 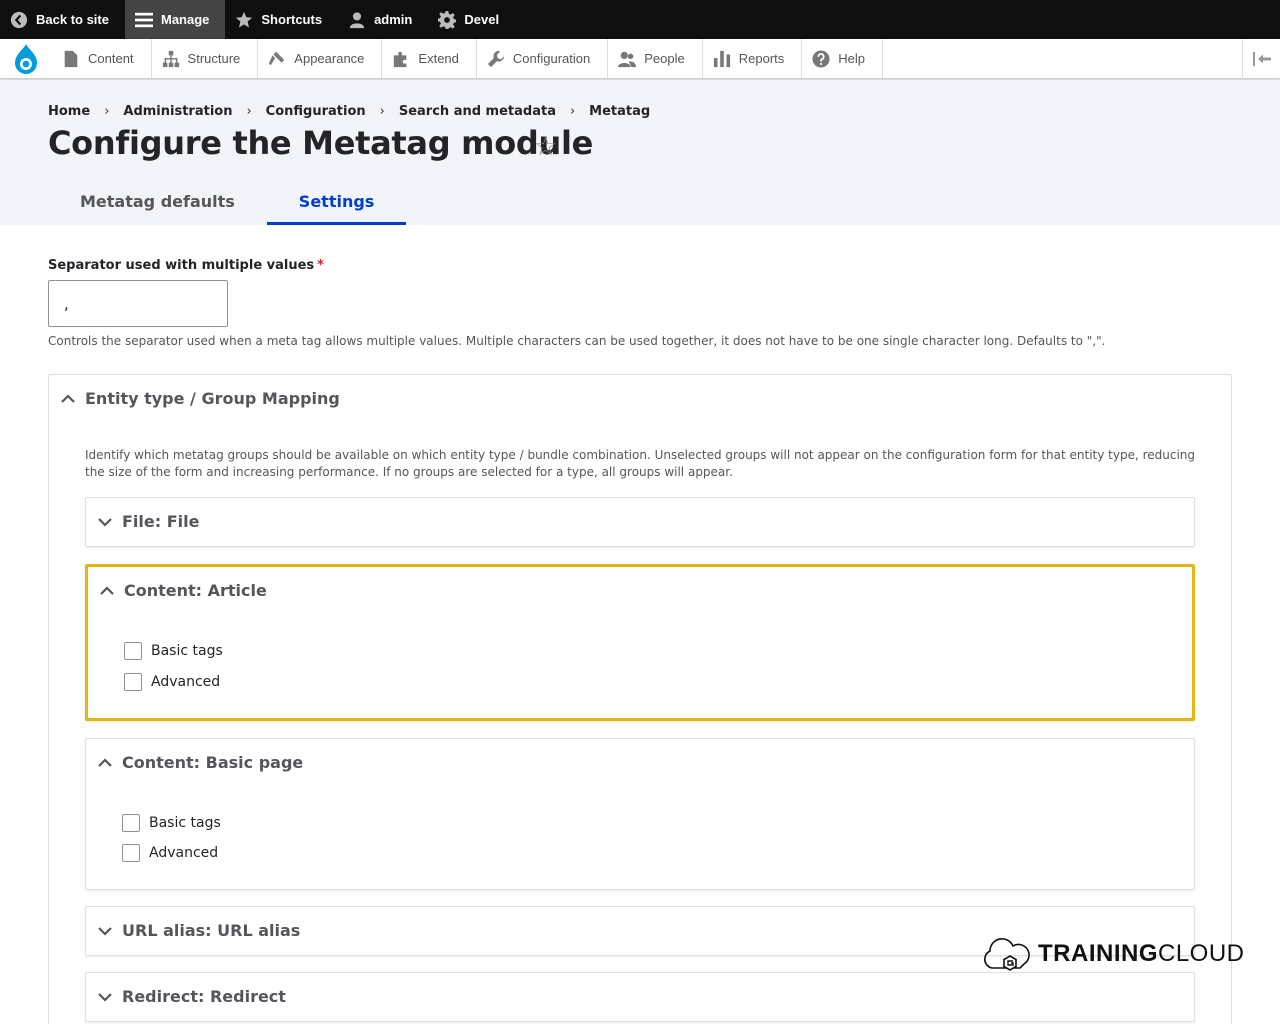 What do you see at coordinates (316, 111) in the screenshot?
I see `breadcrumb-configuration: Configuration` at bounding box center [316, 111].